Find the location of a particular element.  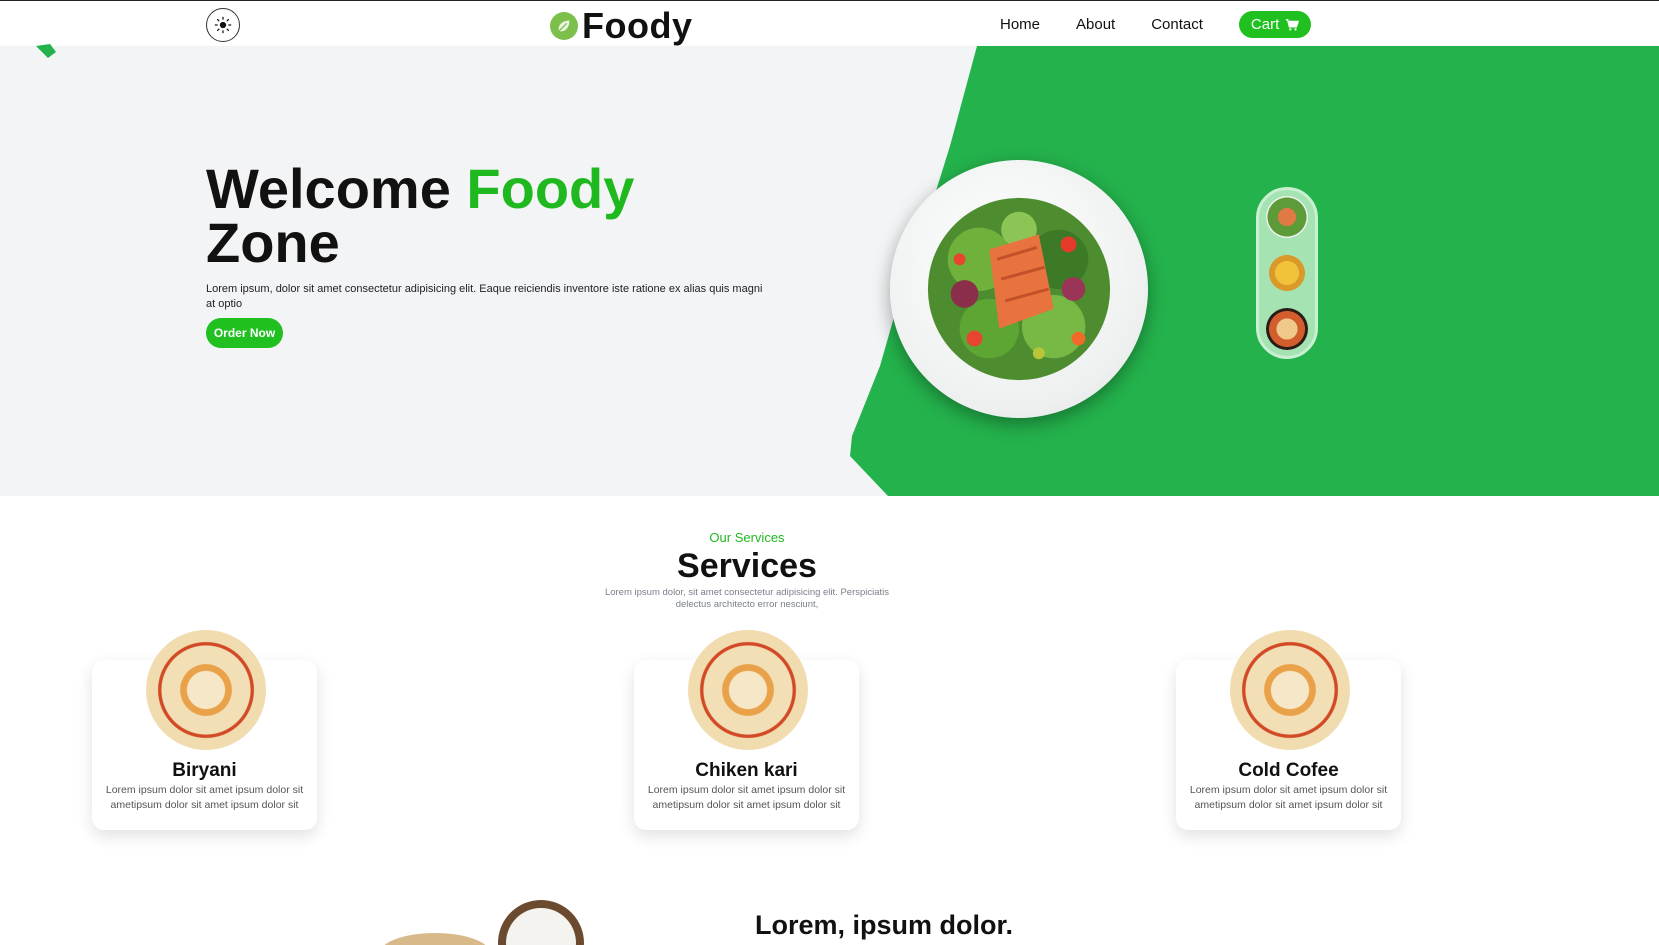

dish-thumbnail-rail is located at coordinates (1287, 273).